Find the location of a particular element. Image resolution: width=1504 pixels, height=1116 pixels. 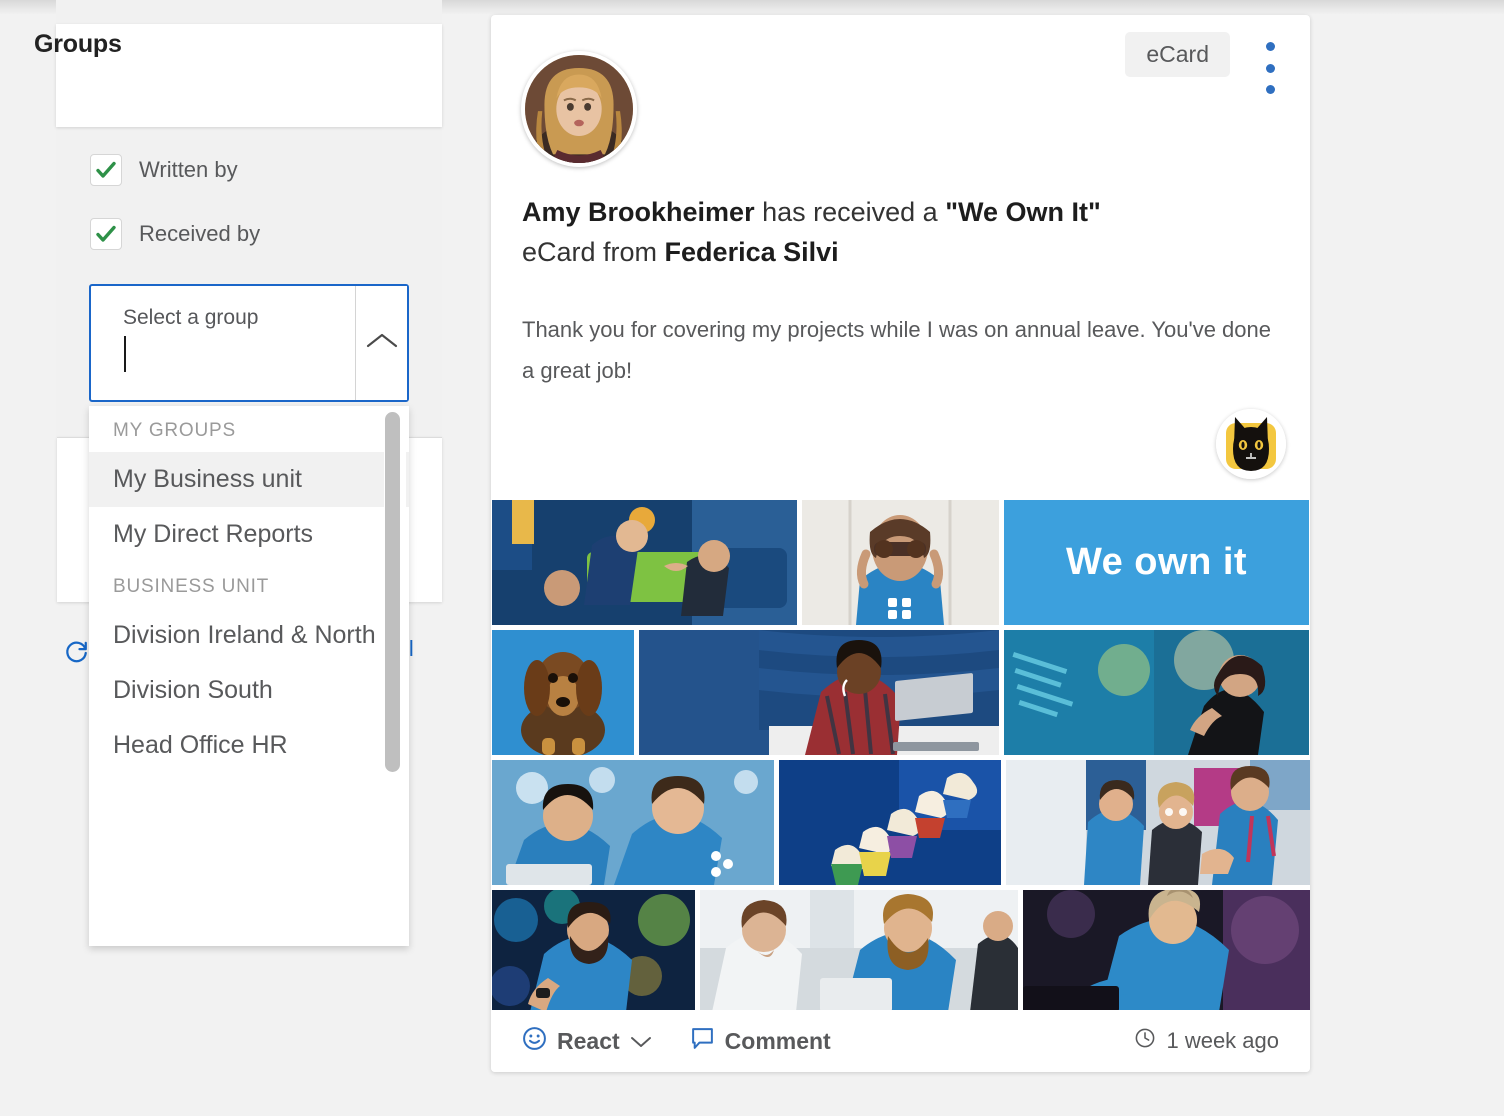

collage-tile-cupcakes is located at coordinates (890, 822).